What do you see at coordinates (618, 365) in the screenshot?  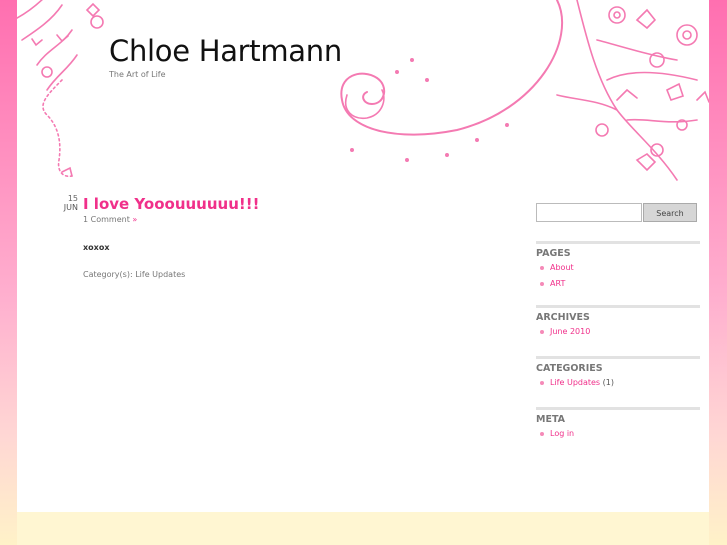 I see `widget-title-categories: CATEGORIES` at bounding box center [618, 365].